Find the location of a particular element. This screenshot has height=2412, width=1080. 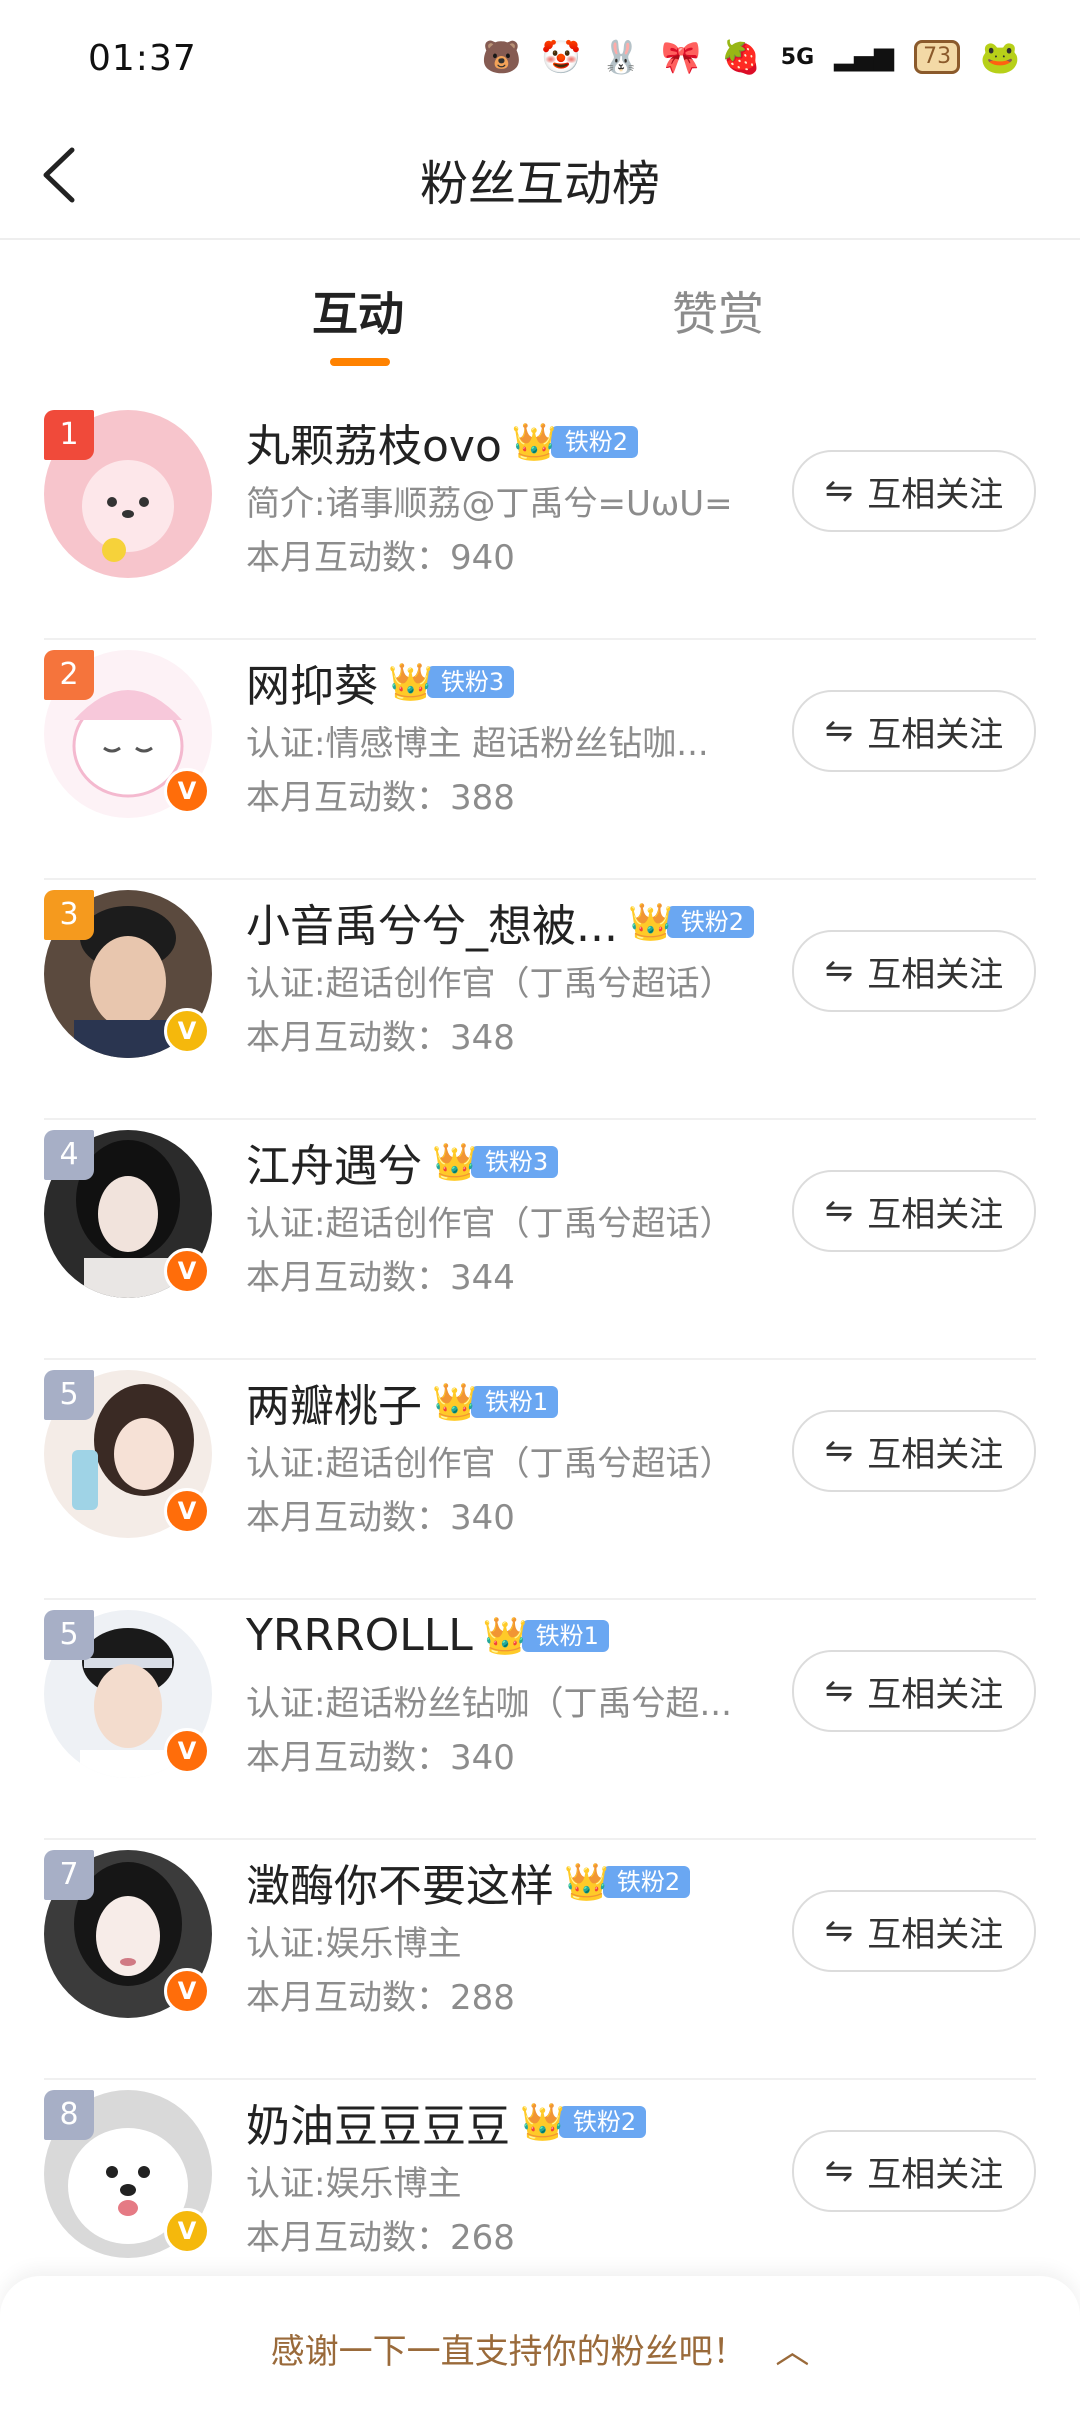

bear-icon: 🐻 is located at coordinates (501, 57).